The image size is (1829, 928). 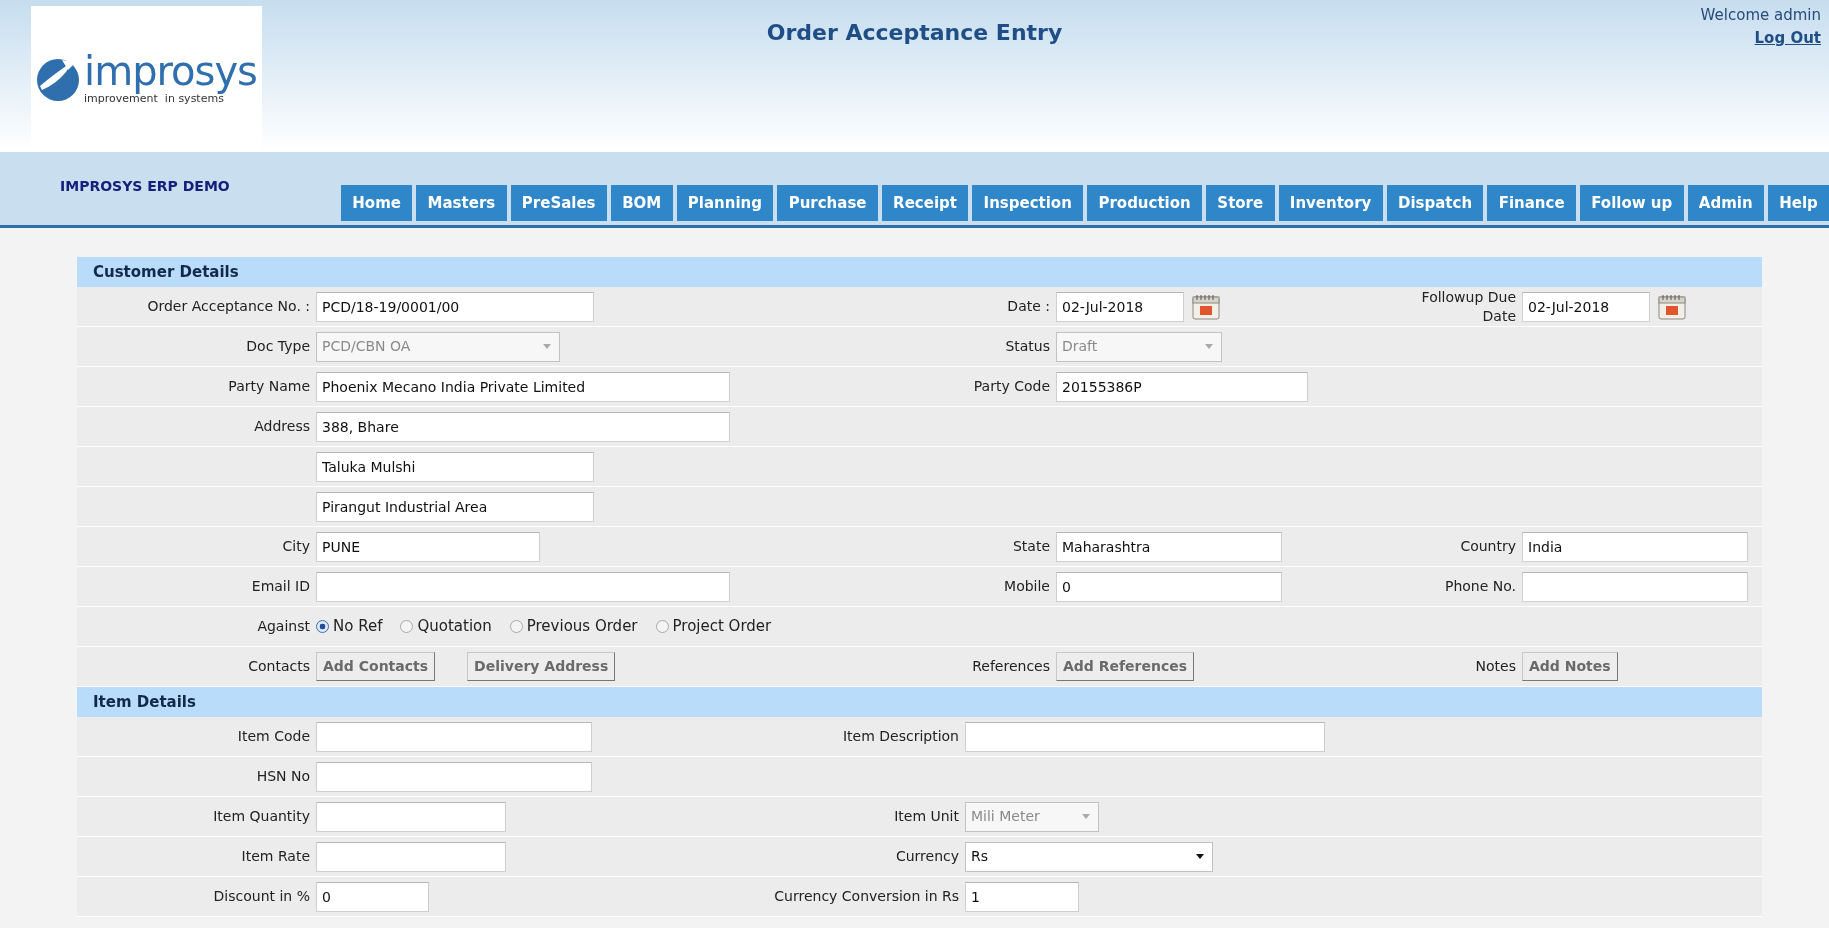 What do you see at coordinates (641, 203) in the screenshot?
I see `nav-tab: BOM` at bounding box center [641, 203].